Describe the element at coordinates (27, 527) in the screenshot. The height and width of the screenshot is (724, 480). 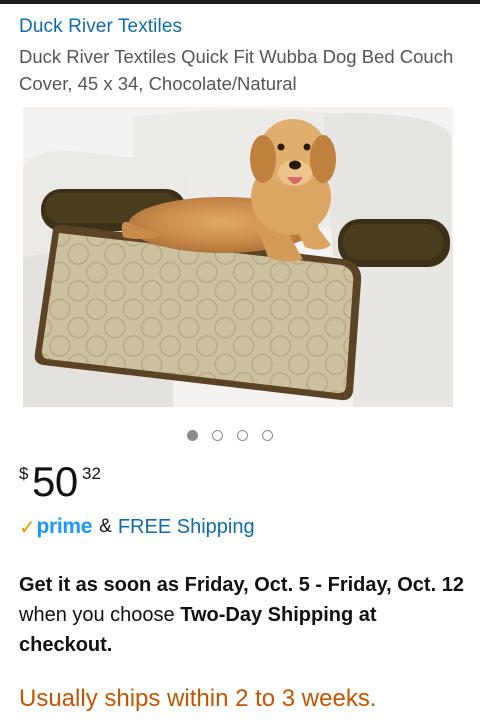
I see `prime-check-icon: ✓` at that location.